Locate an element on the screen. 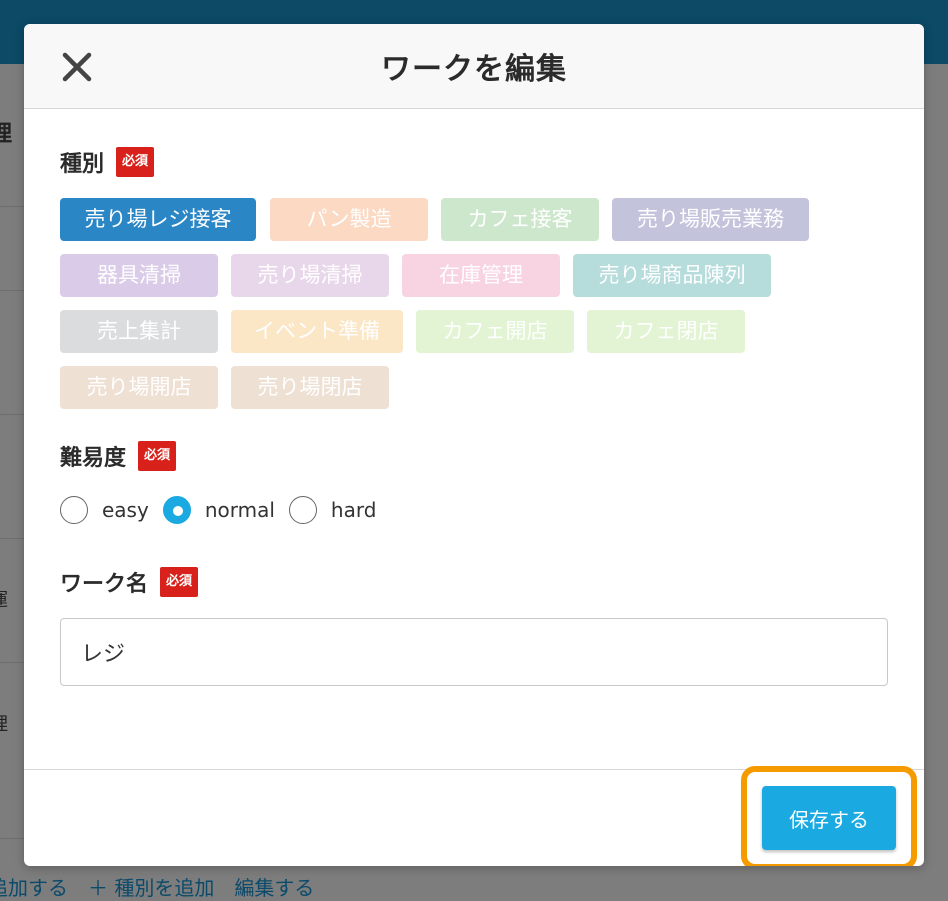 This screenshot has width=948, height=901. modal-header: ワークを編集 is located at coordinates (474, 66).